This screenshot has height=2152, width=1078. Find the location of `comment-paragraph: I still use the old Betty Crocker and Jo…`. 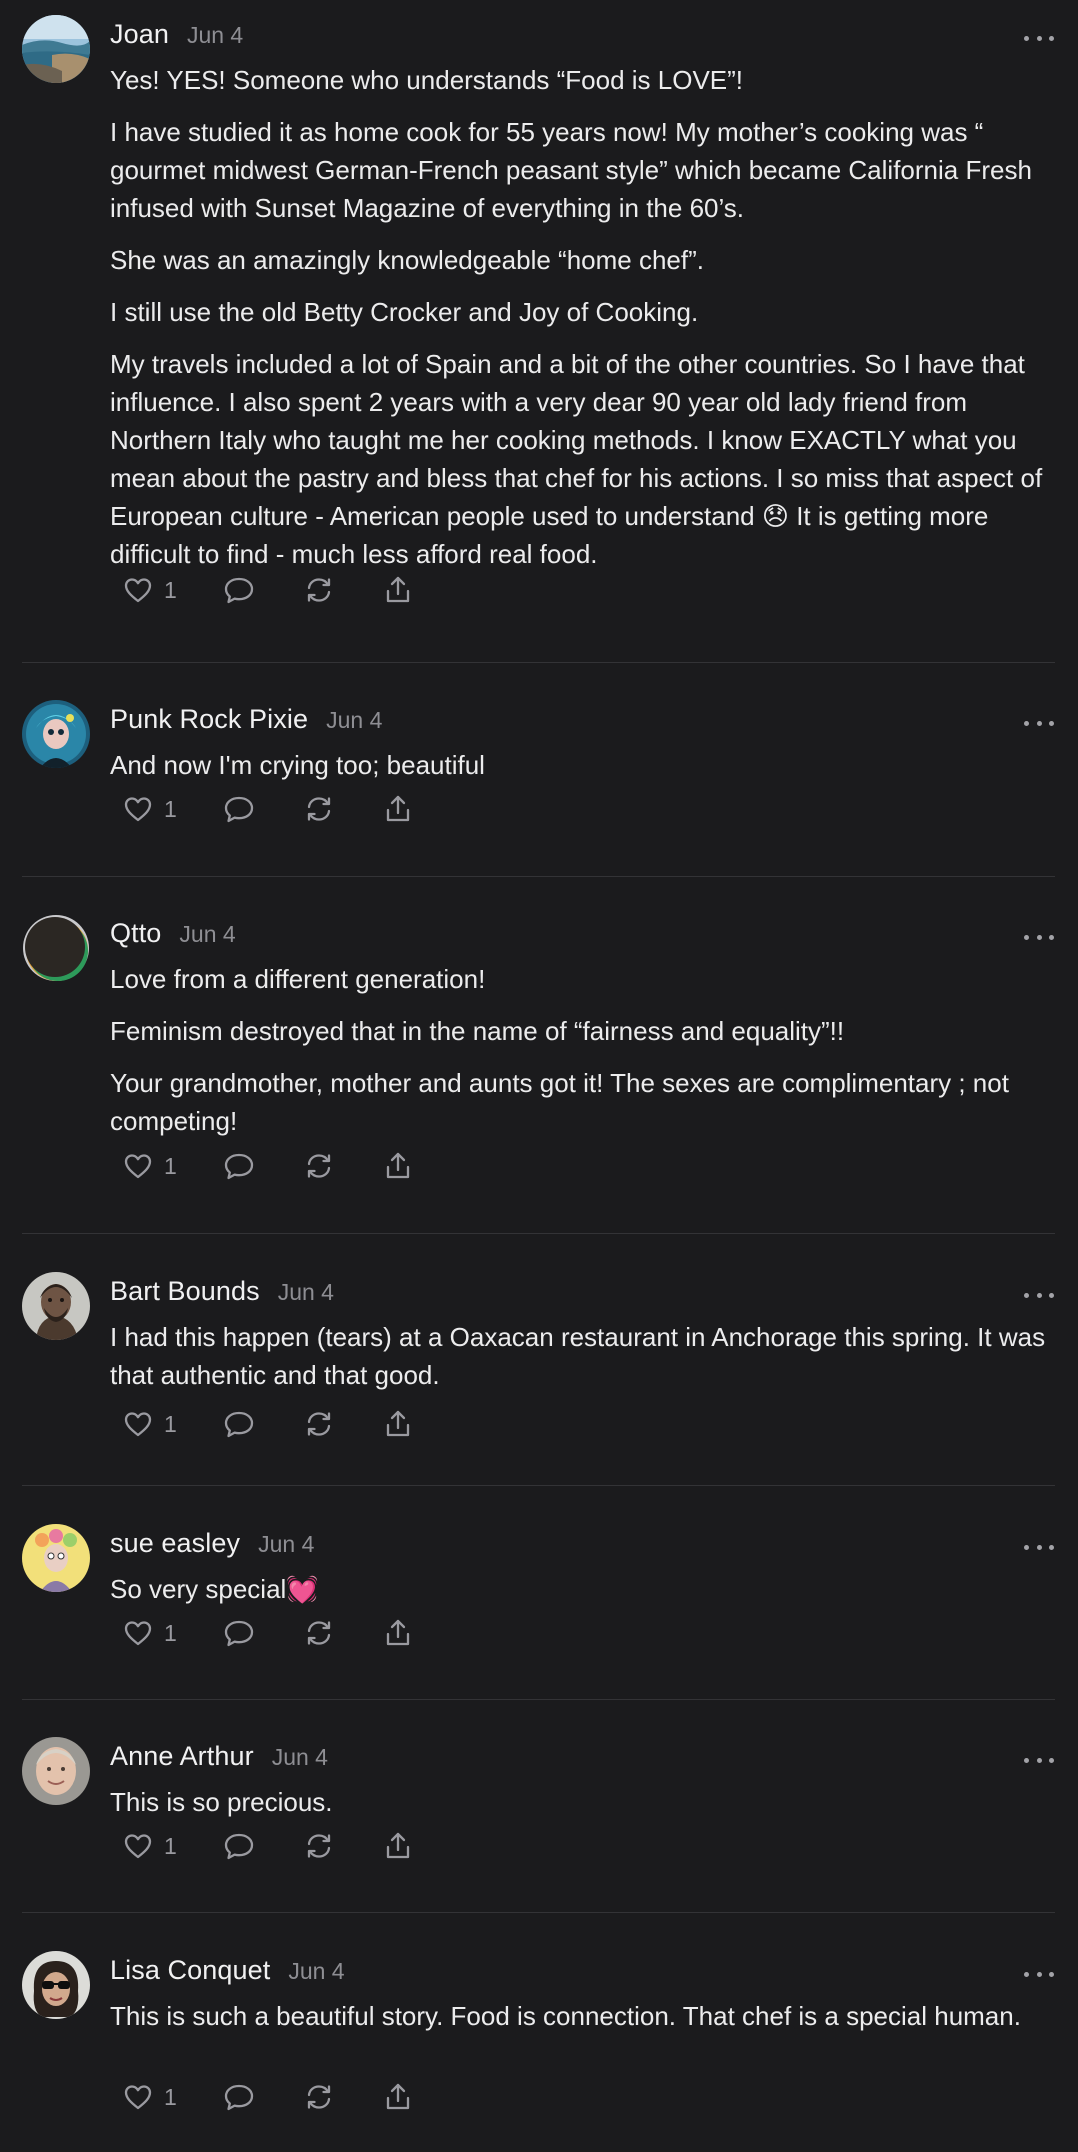

comment-paragraph: I still use the old Betty Crocker and Jo… is located at coordinates (404, 312).